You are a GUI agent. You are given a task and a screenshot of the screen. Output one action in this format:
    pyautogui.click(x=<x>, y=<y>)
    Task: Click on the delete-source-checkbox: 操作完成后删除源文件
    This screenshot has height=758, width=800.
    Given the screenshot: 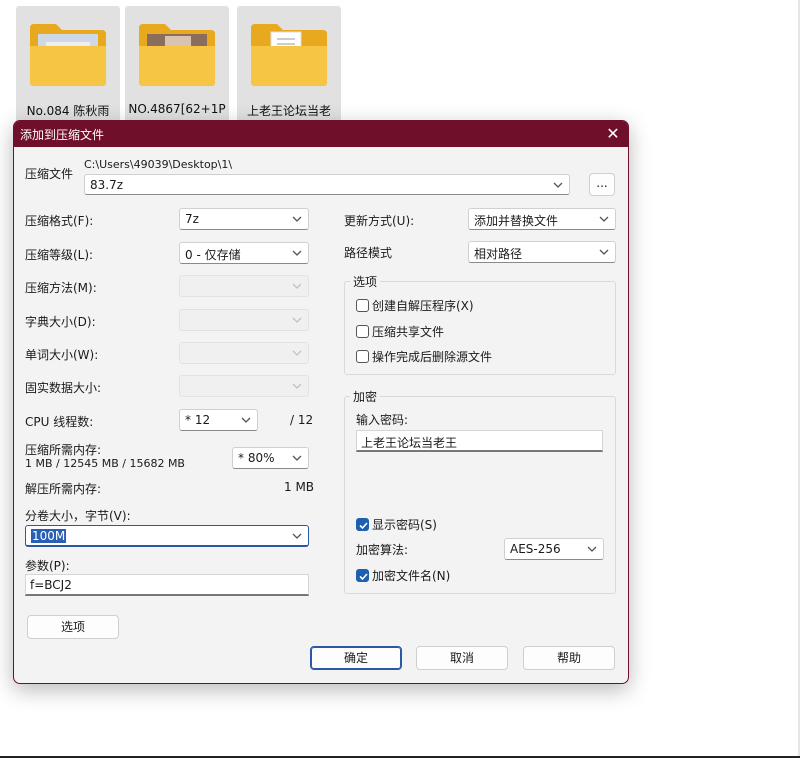 What is the action you would take?
    pyautogui.click(x=424, y=356)
    